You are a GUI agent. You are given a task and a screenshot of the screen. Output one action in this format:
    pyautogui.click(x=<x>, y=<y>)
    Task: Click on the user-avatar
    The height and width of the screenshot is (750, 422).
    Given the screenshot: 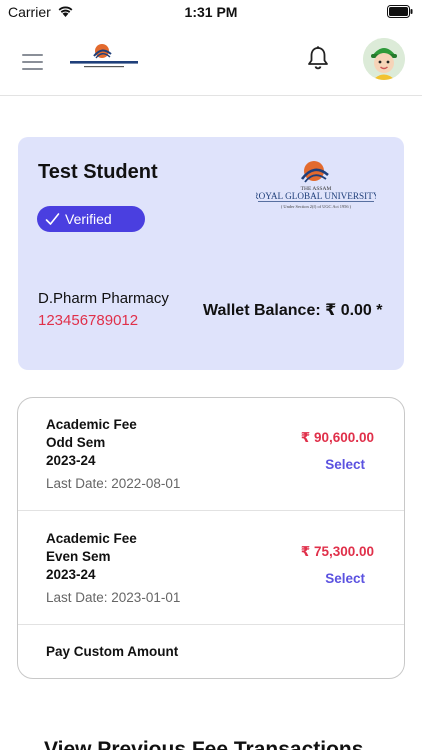 What is the action you would take?
    pyautogui.click(x=384, y=59)
    